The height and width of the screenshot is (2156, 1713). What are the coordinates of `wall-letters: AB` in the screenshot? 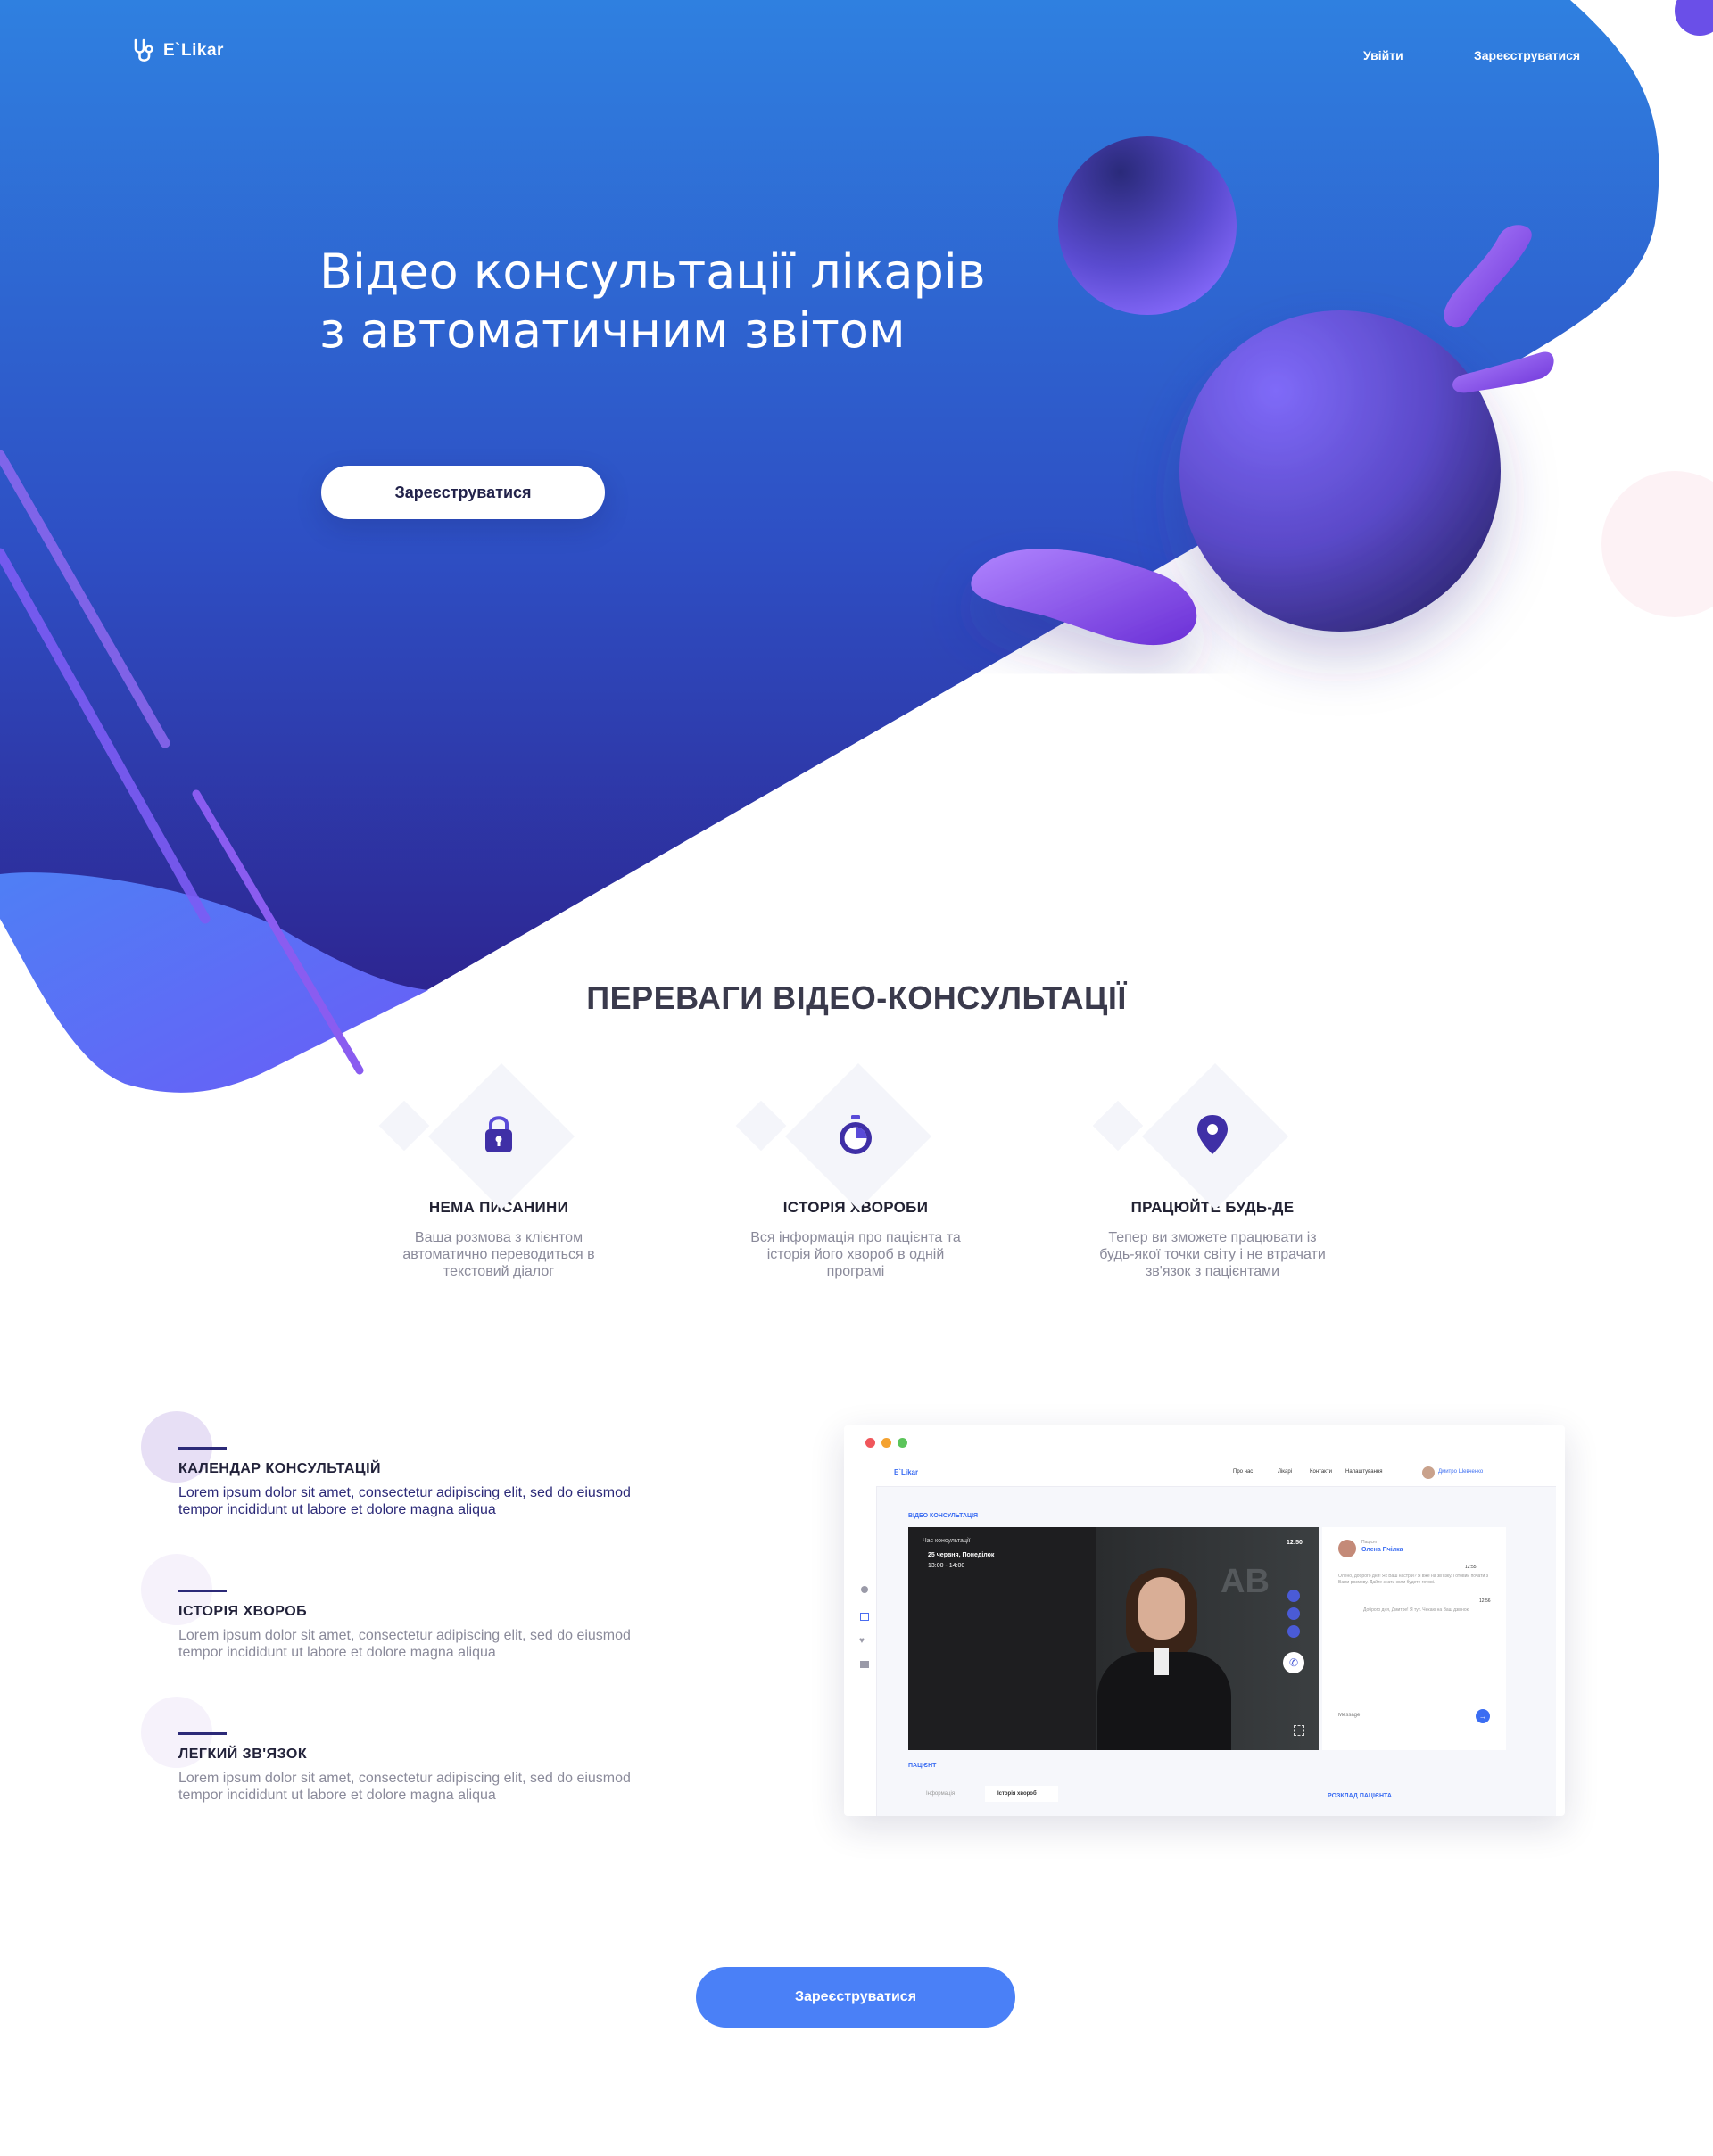 It's located at (1245, 1582).